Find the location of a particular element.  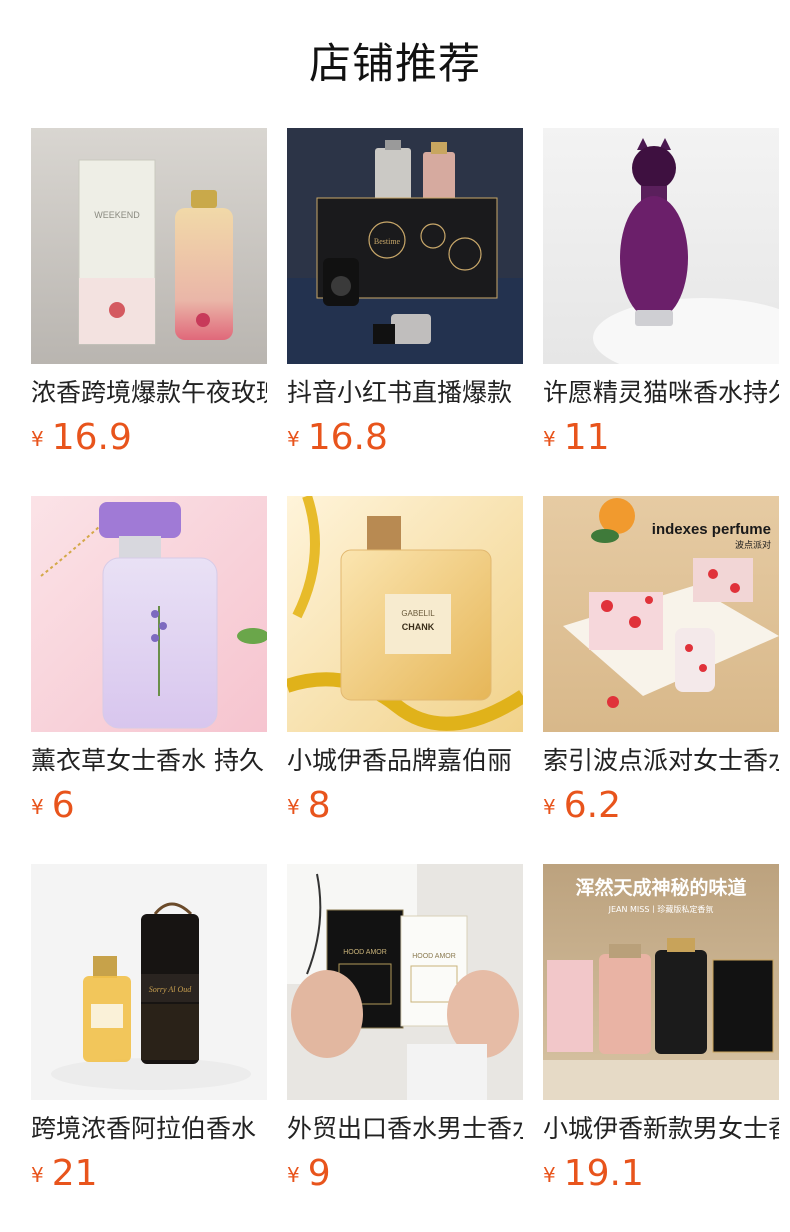

product-card: Bestime 抖音小红书直播爆款 ¥16.8 is located at coordinates (405, 293).